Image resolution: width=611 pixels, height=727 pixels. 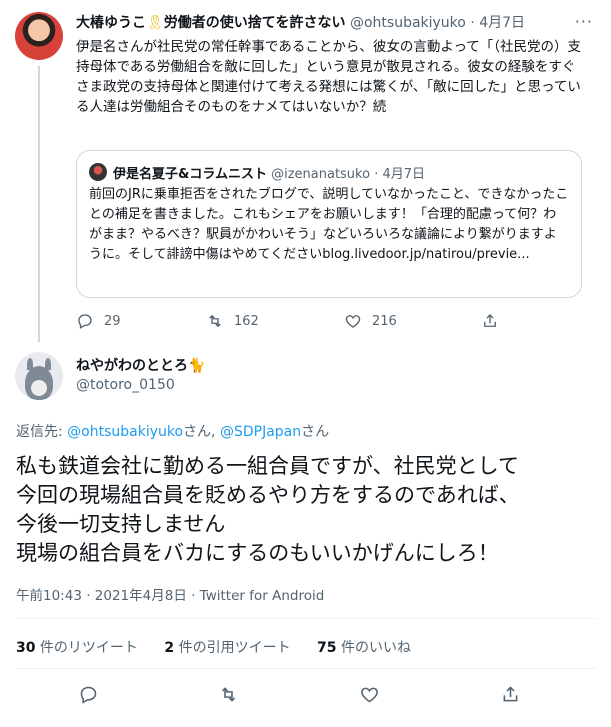 What do you see at coordinates (155, 23) in the screenshot?
I see `ribbon-icon: 🎗` at bounding box center [155, 23].